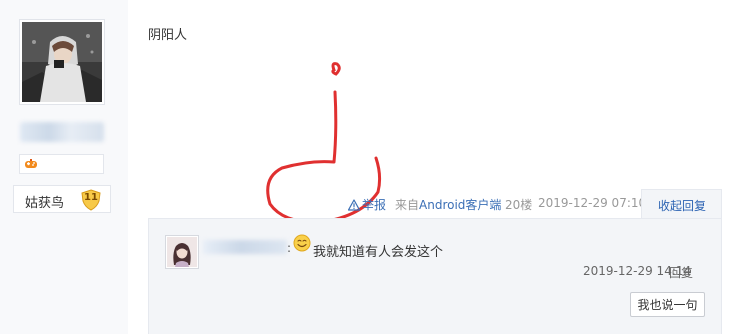 The image size is (734, 334). I want to click on collapse-replies-button: 收起回复, so click(681, 204).